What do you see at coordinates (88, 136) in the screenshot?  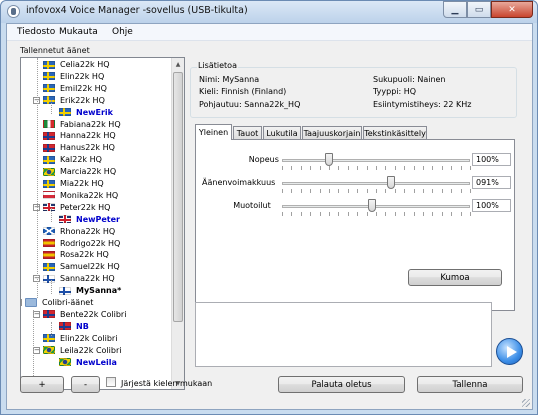 I see `tree-item-label: Hanna22k HQ` at bounding box center [88, 136].